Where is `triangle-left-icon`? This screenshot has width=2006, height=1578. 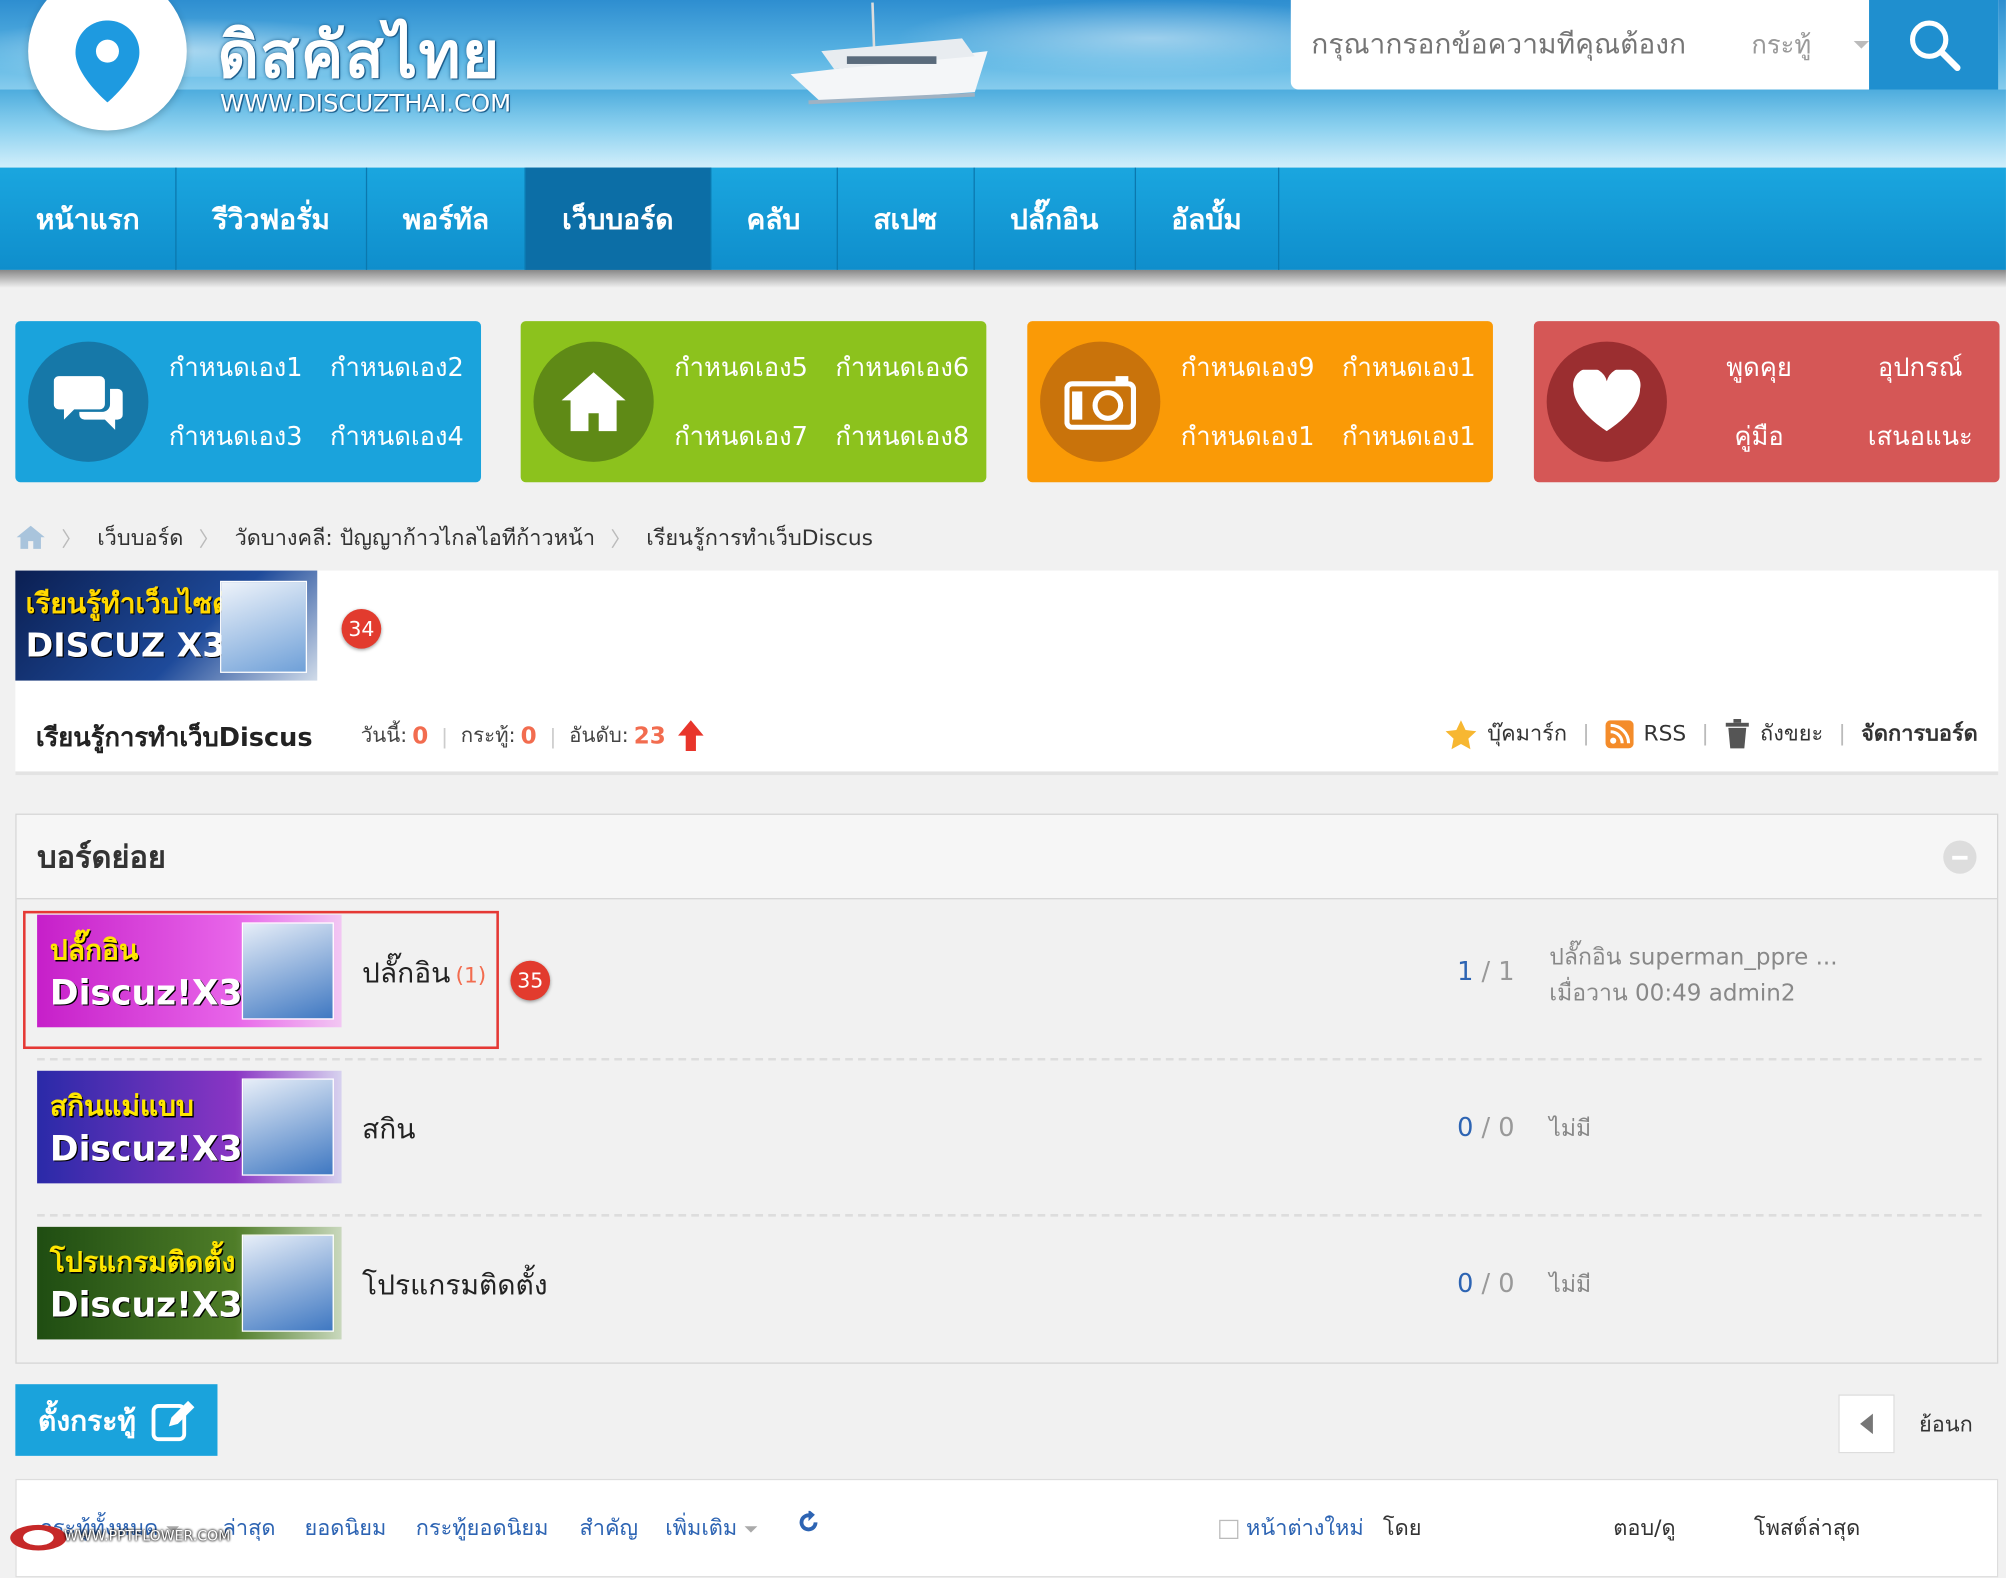
triangle-left-icon is located at coordinates (1866, 1424).